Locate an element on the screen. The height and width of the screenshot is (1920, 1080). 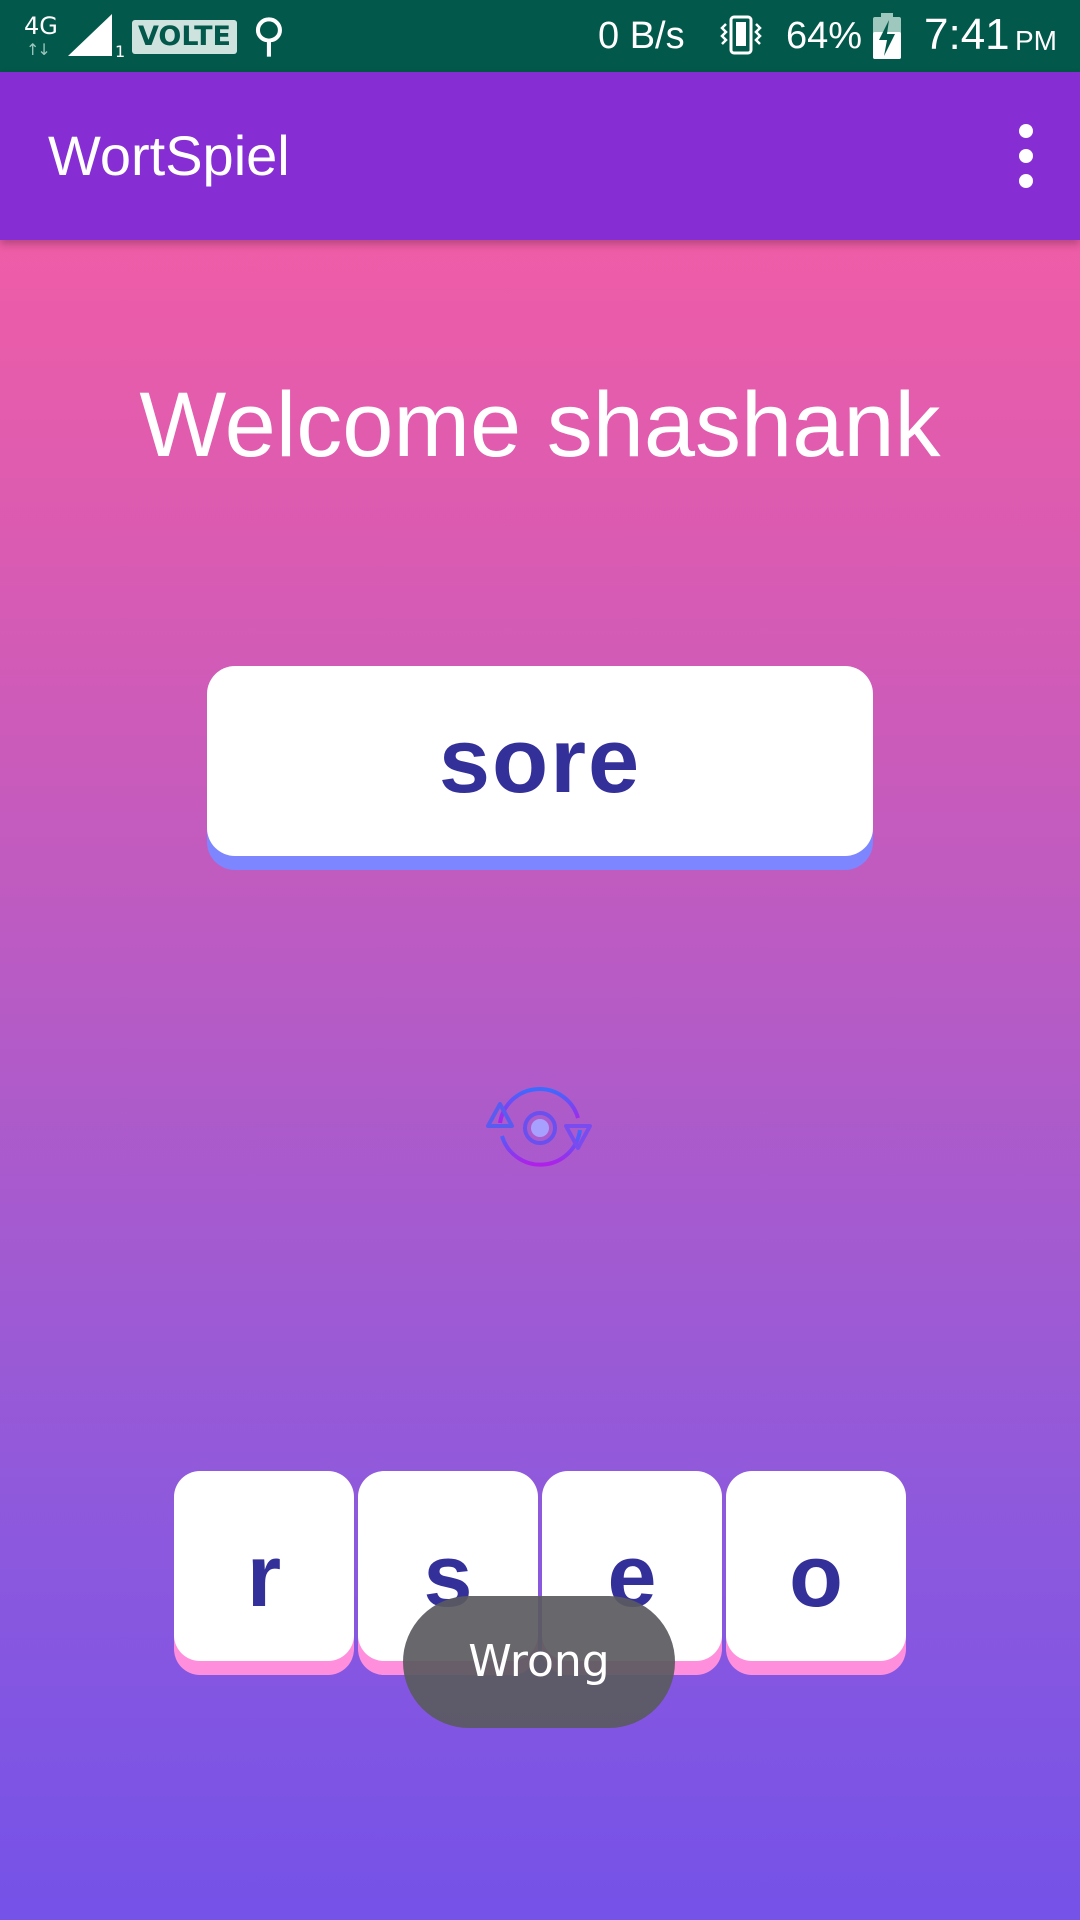
clock-time: 7:41 is located at coordinates (967, 34).